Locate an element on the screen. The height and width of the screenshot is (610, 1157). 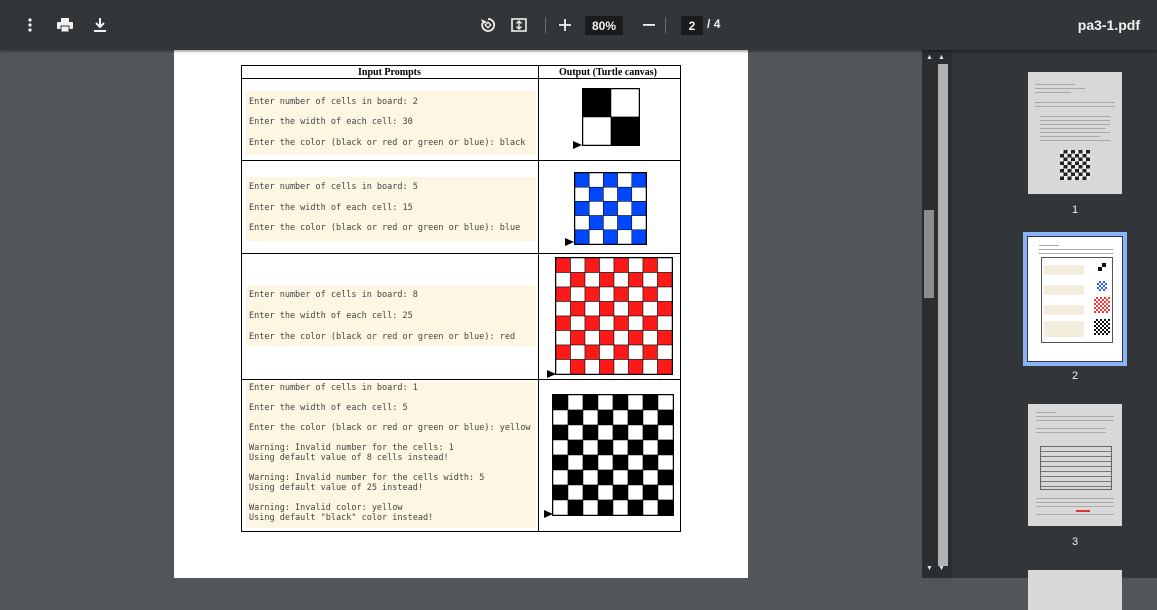
print-icon is located at coordinates (65, 25).